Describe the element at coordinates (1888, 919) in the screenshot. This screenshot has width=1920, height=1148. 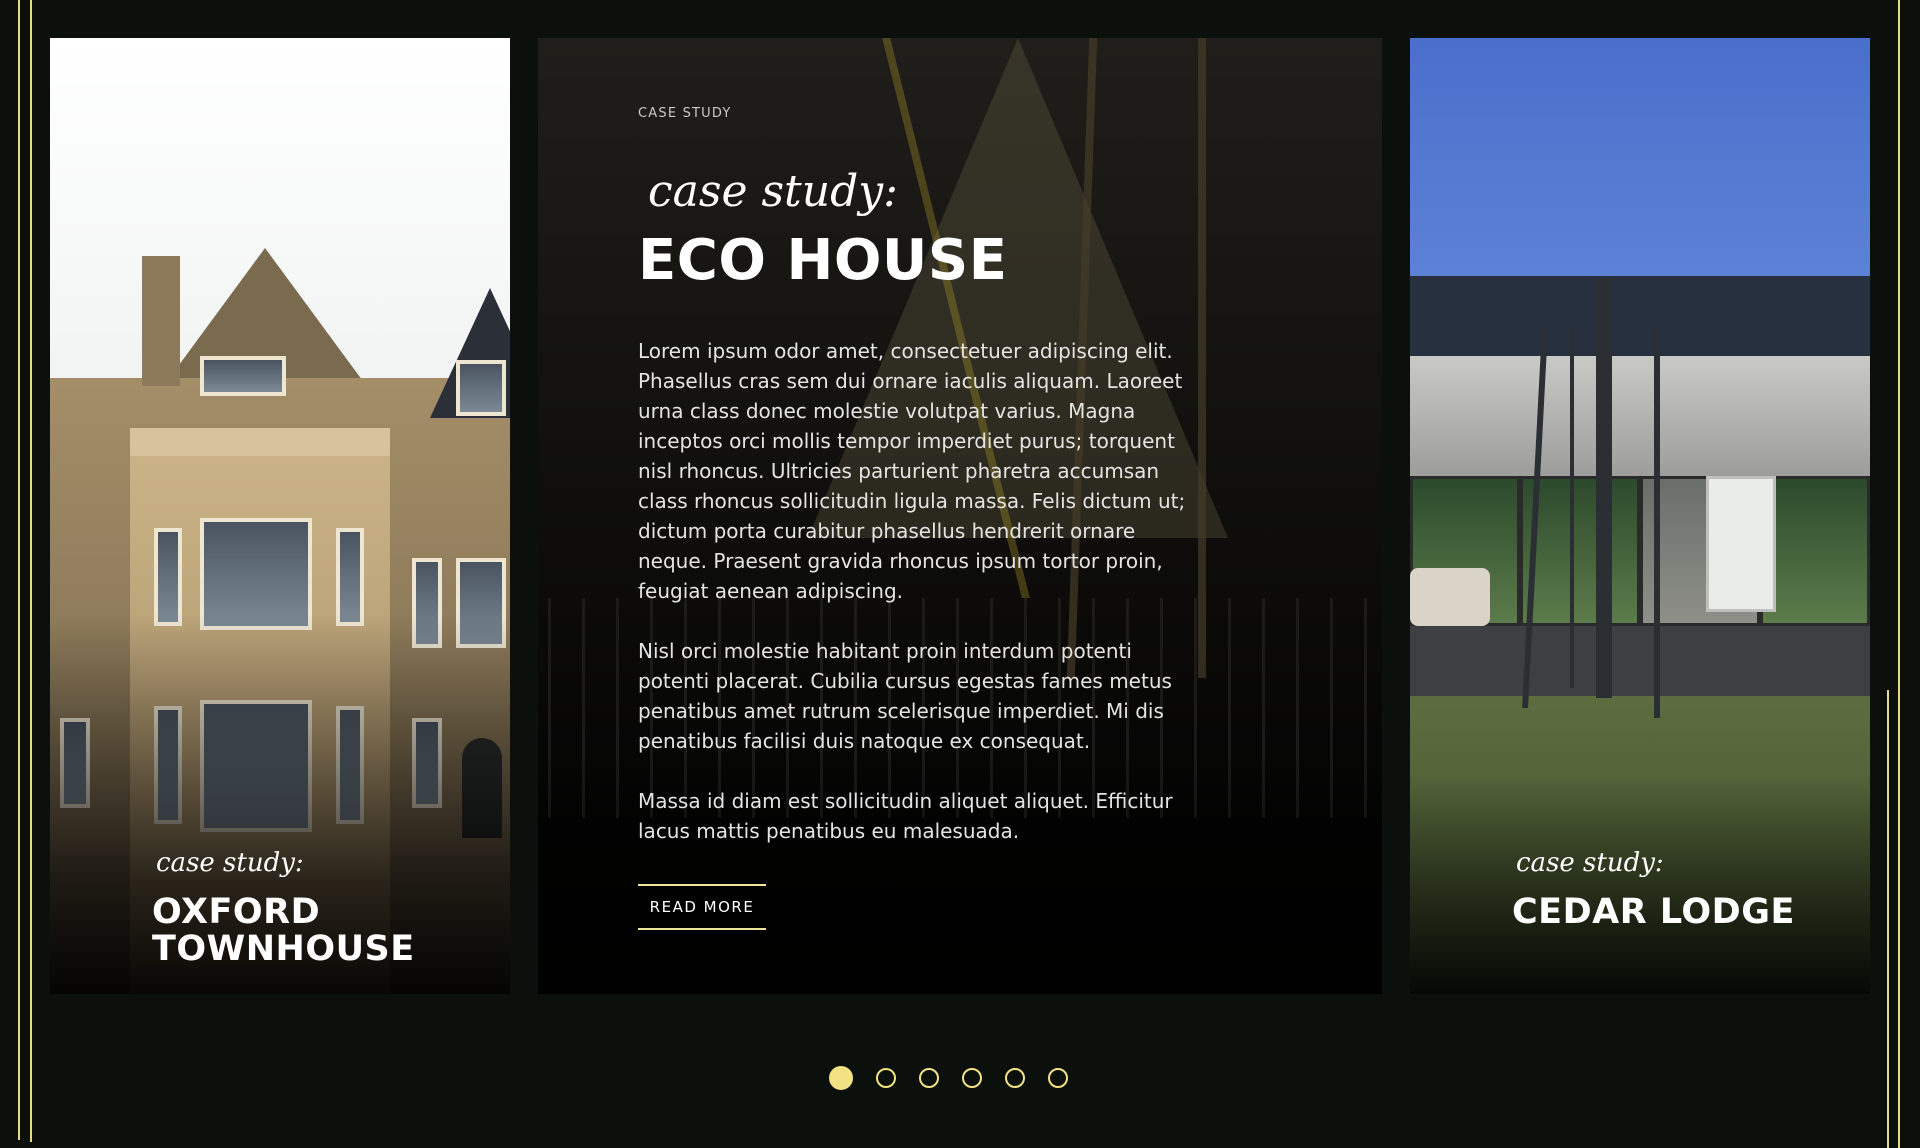
I see `frame-line-right-inner` at that location.